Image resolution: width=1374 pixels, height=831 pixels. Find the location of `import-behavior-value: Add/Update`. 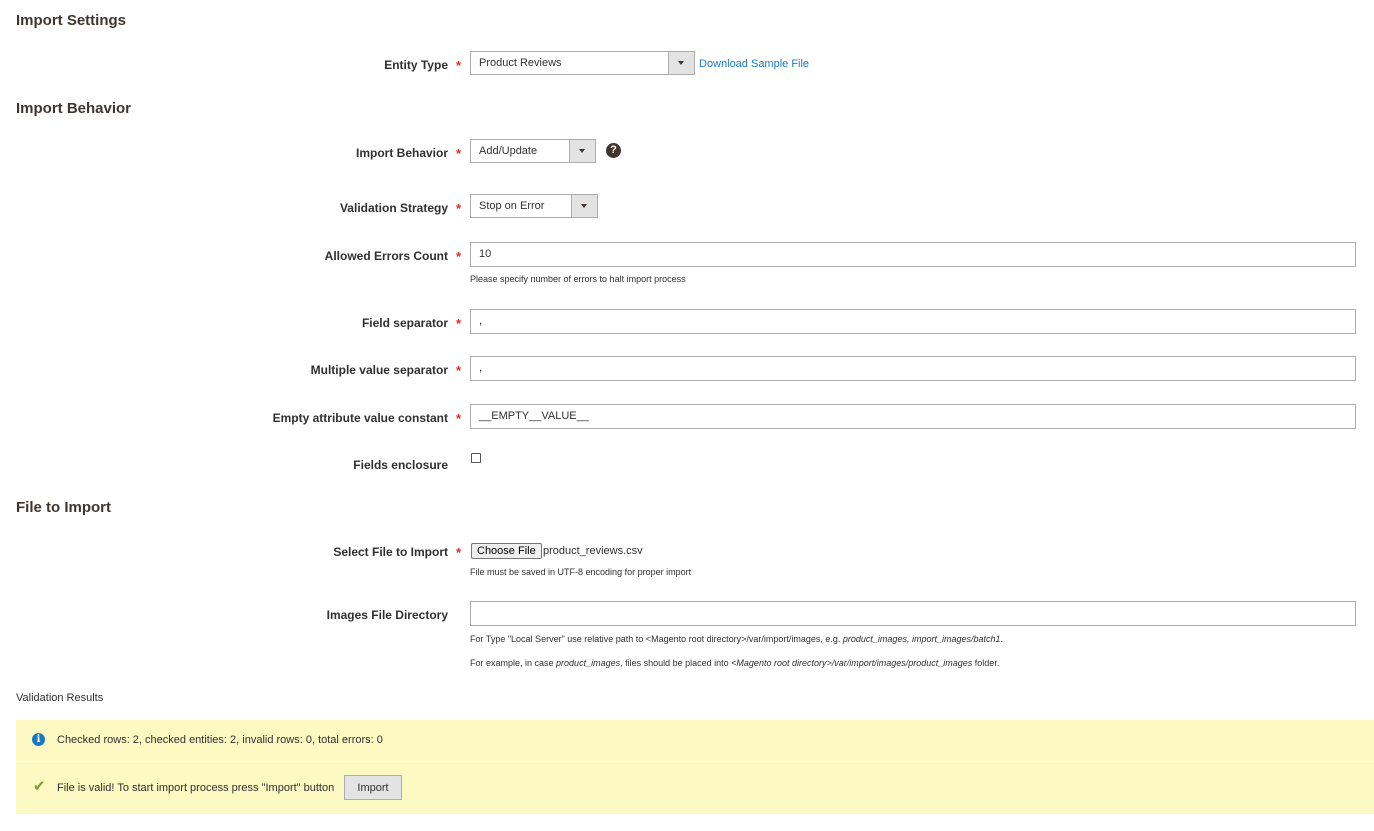

import-behavior-value: Add/Update is located at coordinates (508, 151).